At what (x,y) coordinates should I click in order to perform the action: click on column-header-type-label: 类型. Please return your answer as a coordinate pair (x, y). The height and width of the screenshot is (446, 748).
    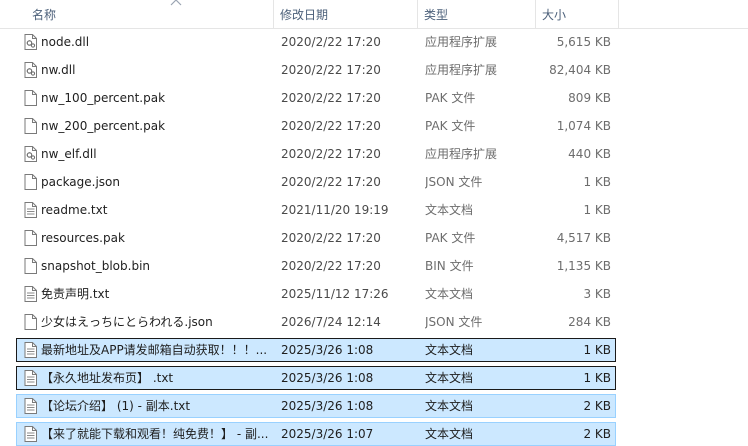
    Looking at the image, I should click on (436, 15).